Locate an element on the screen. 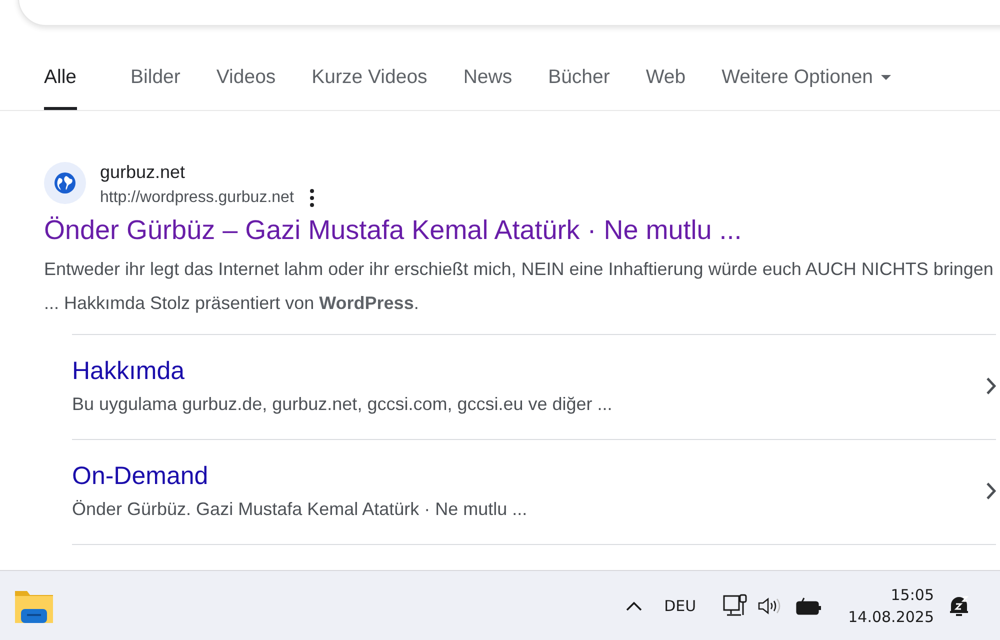 This screenshot has height=640, width=1000. clock-time: 15:05 is located at coordinates (912, 595).